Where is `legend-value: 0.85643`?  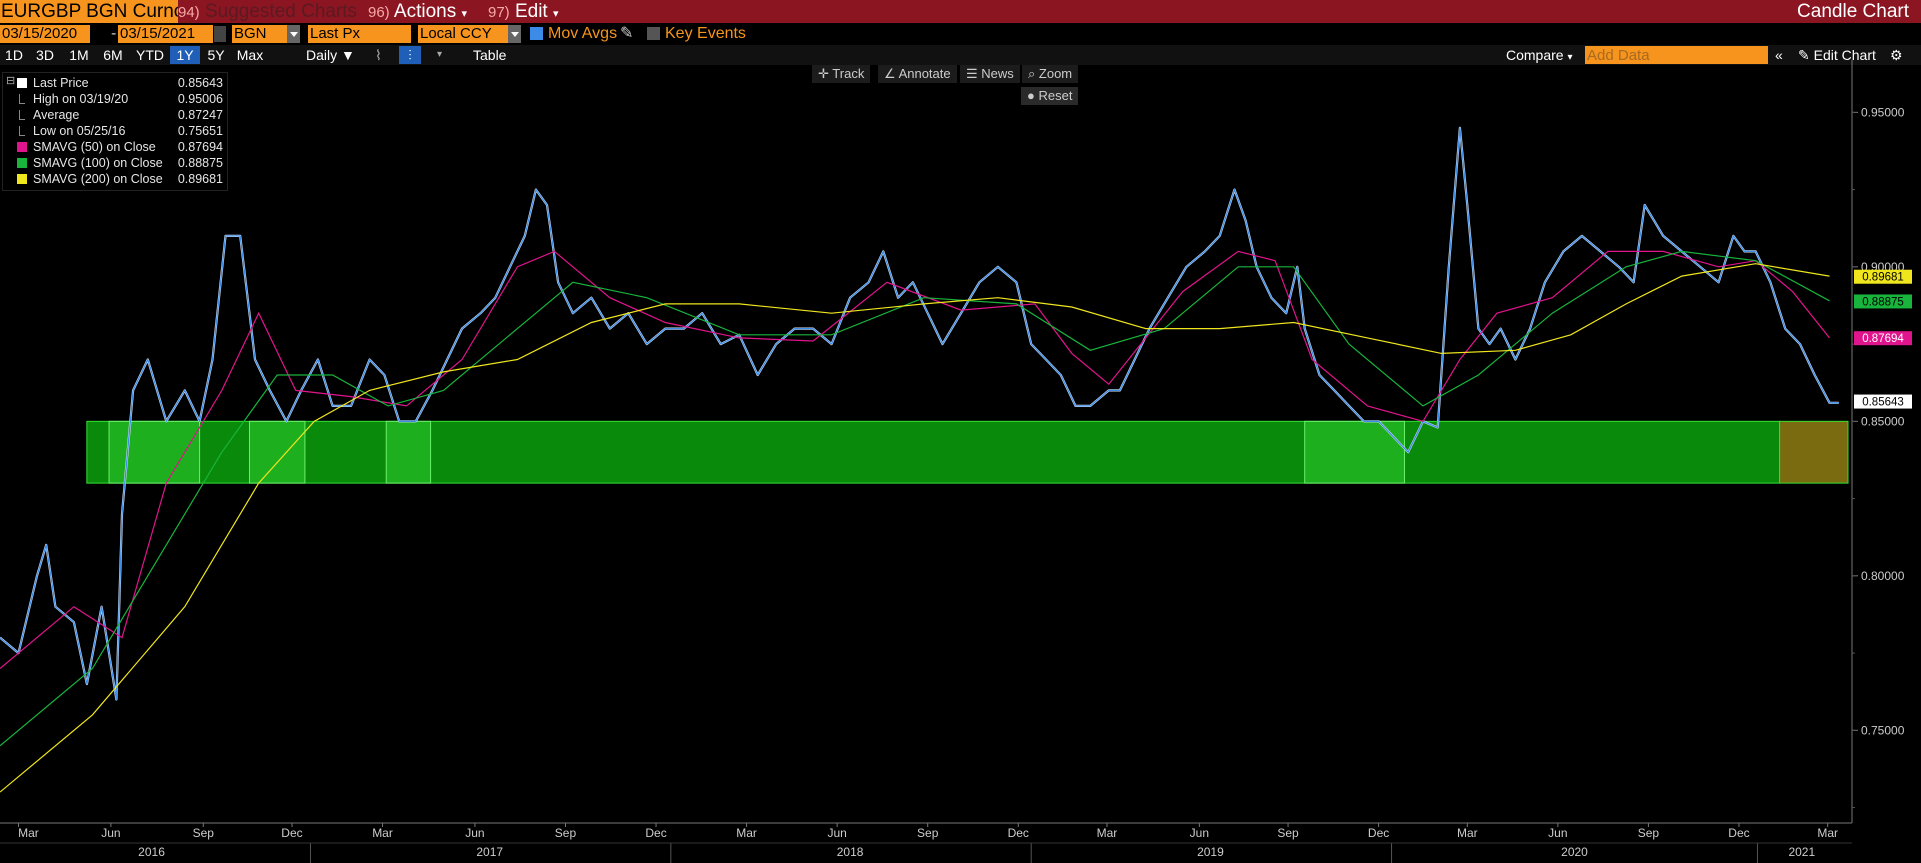 legend-value: 0.85643 is located at coordinates (200, 83).